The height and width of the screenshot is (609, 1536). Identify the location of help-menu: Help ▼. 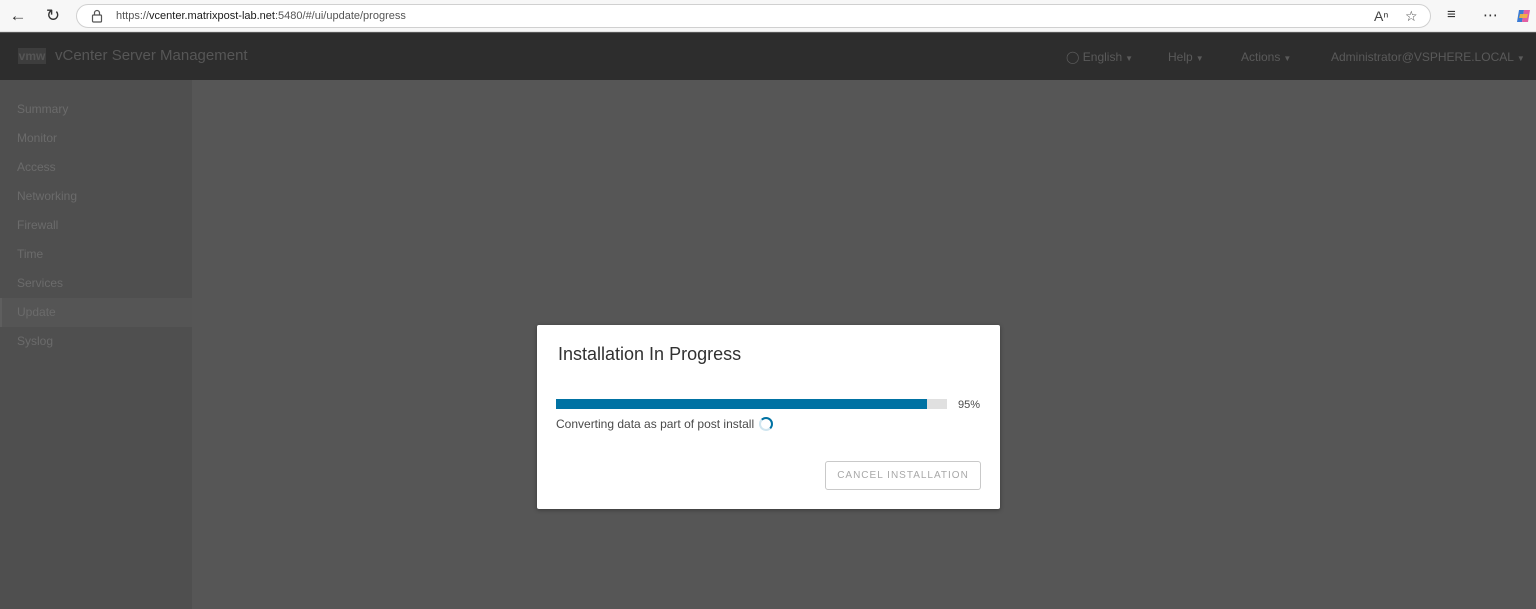
(1186, 57).